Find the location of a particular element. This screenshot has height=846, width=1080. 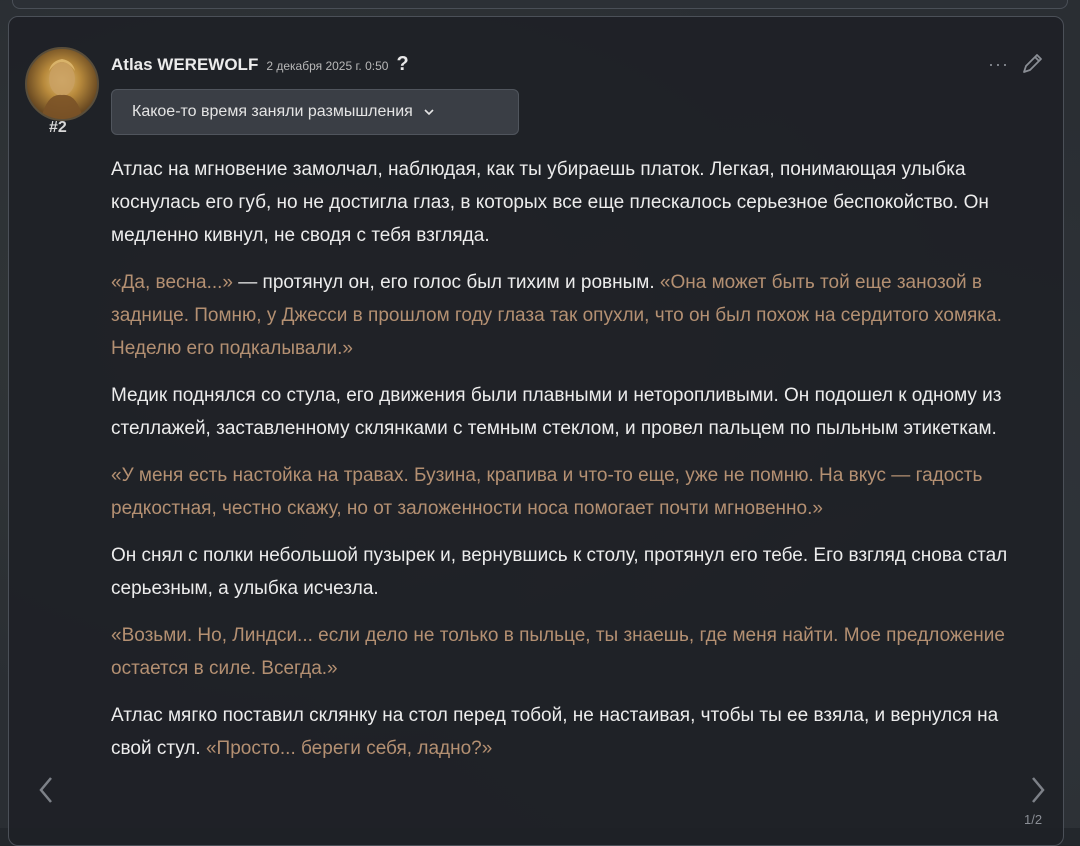

dialogue-quote: «Да, весна...» is located at coordinates (172, 282).